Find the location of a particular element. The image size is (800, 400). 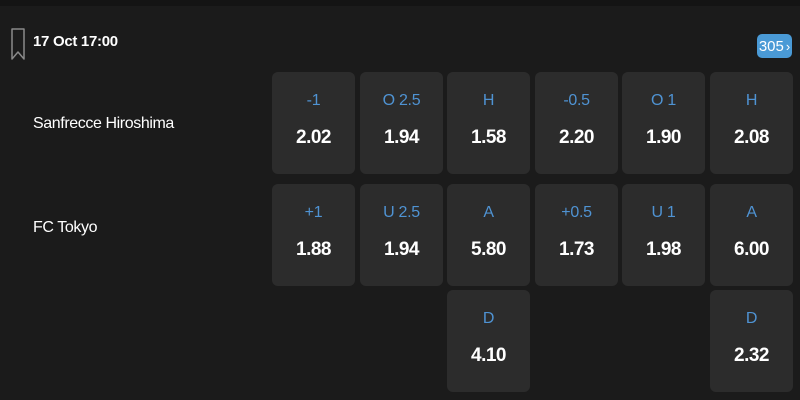

odds-first-half-handicap-away: +0.5 1.73 is located at coordinates (576, 235).